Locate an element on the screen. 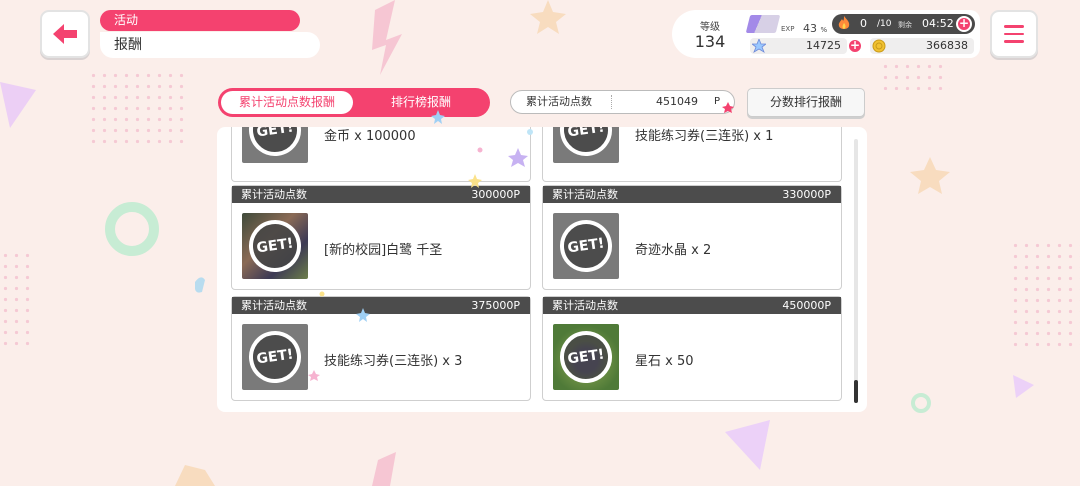 Image resolution: width=1080 pixels, height=486 pixels. card-header: 累计活动点数 450000P is located at coordinates (692, 305).